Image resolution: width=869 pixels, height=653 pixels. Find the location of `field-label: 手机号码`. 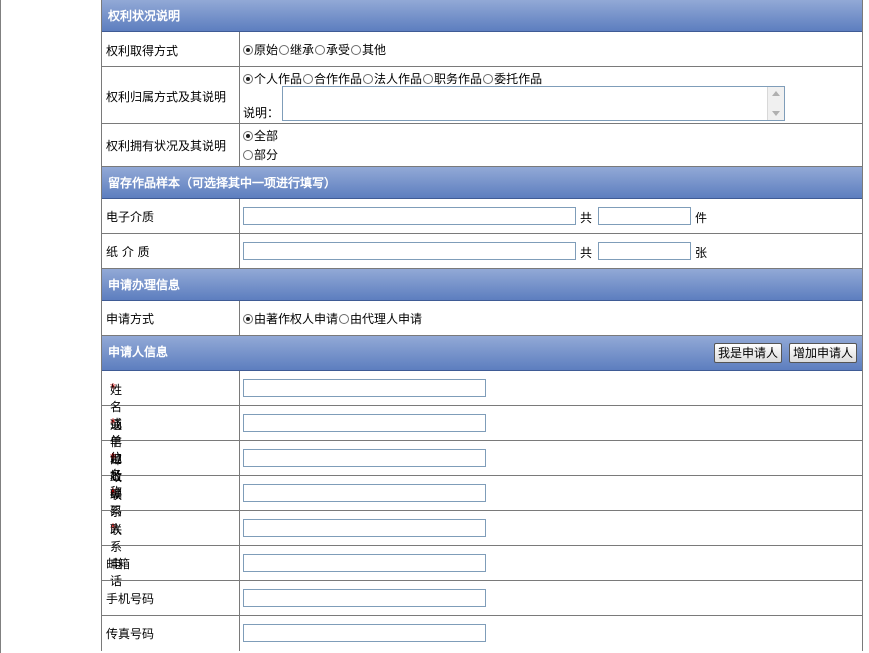

field-label: 手机号码 is located at coordinates (130, 599).